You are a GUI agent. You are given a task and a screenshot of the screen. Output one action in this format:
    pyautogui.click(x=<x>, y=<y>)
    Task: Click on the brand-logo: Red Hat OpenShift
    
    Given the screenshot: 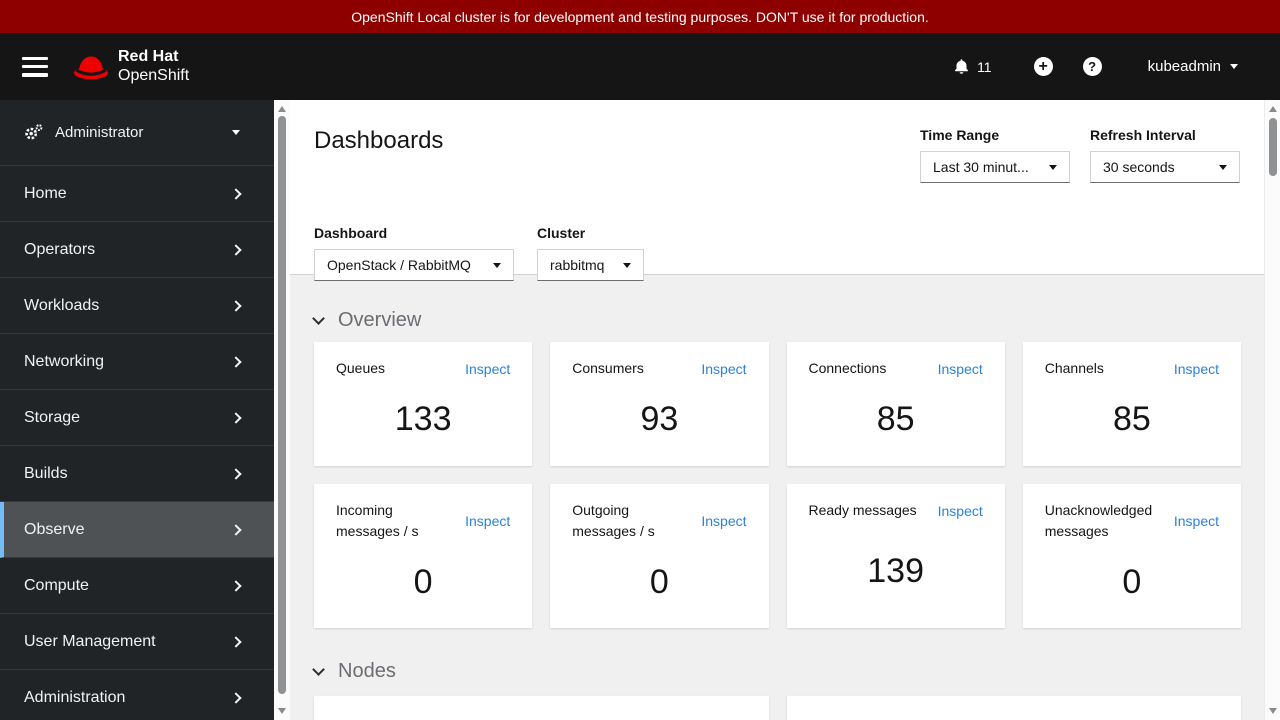 What is the action you would take?
    pyautogui.click(x=130, y=66)
    